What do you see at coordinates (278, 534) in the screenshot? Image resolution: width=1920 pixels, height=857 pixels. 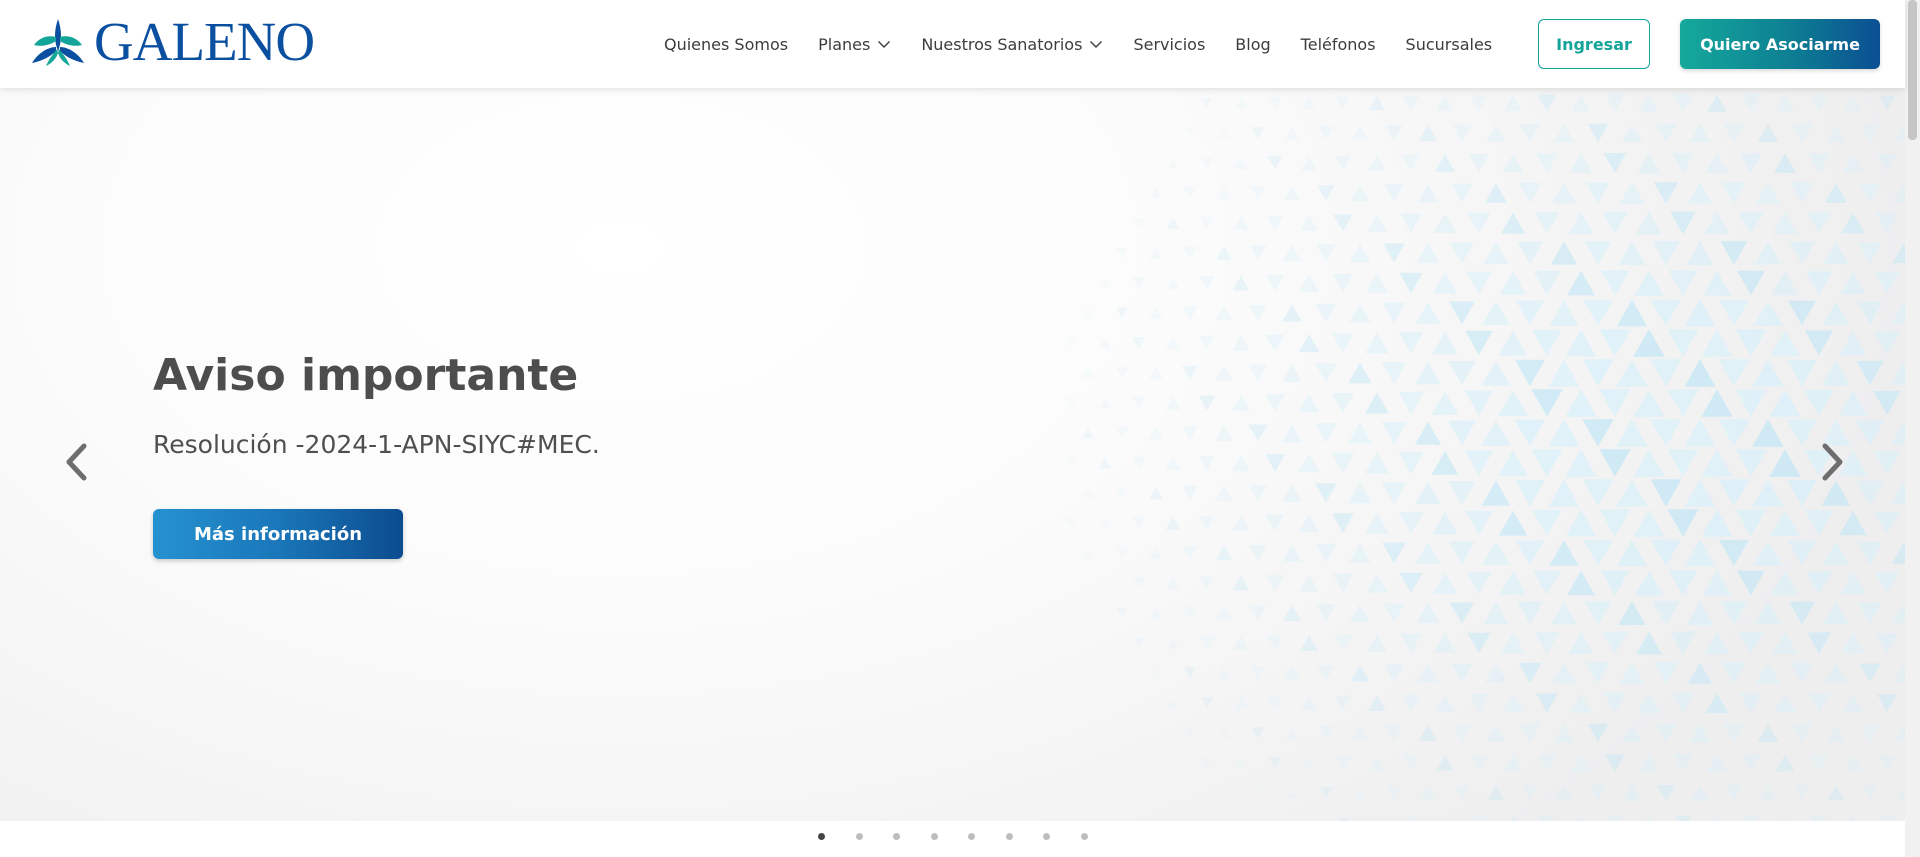 I see `more-info-button: Más información` at bounding box center [278, 534].